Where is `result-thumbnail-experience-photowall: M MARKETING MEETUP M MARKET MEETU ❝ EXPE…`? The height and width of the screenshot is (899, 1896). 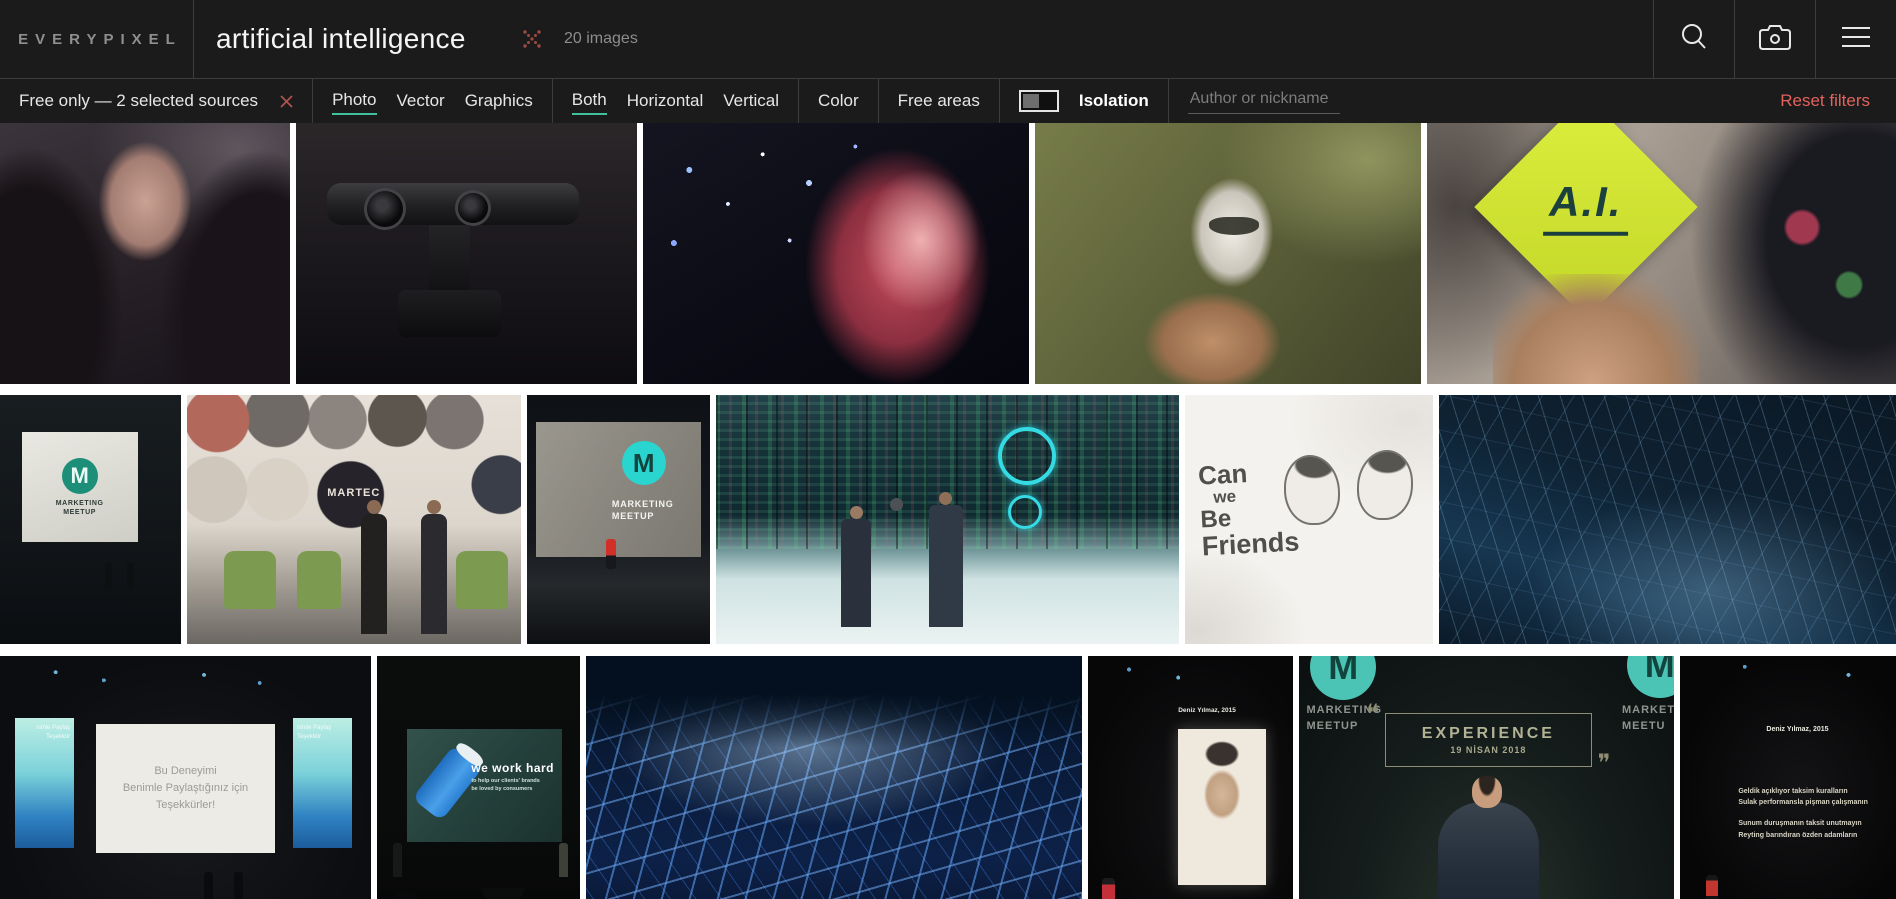
result-thumbnail-experience-photowall: M MARKETING MEETUP M MARKET MEETU ❝ EXPE… is located at coordinates (1486, 777).